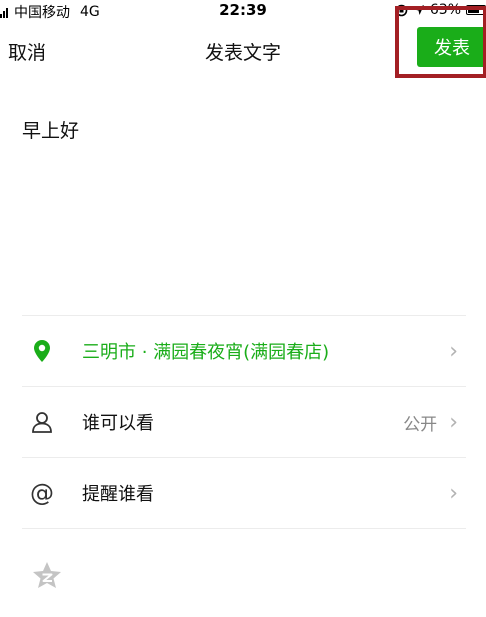  Describe the element at coordinates (244, 422) in the screenshot. I see `visibility-row: 谁可以看 公开 ›` at that location.